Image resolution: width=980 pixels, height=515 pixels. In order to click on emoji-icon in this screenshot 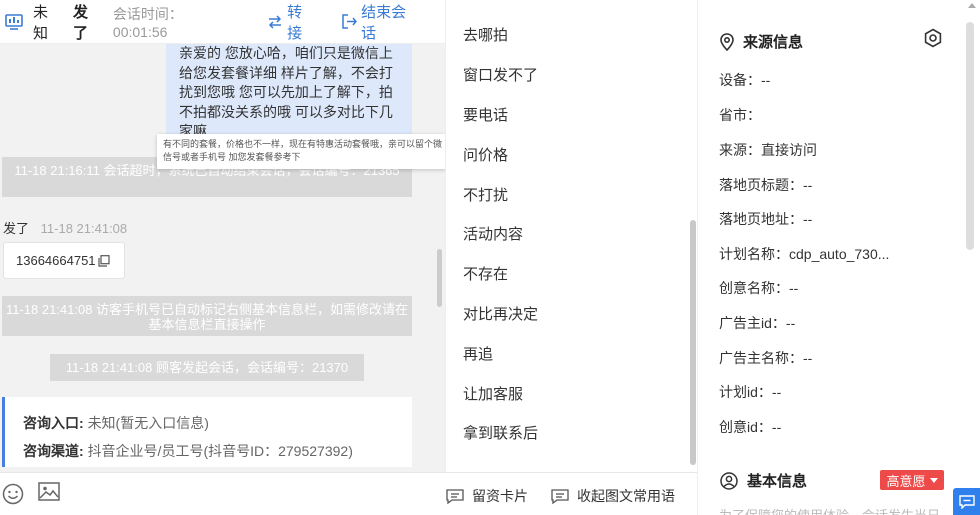, I will do `click(13, 495)`.